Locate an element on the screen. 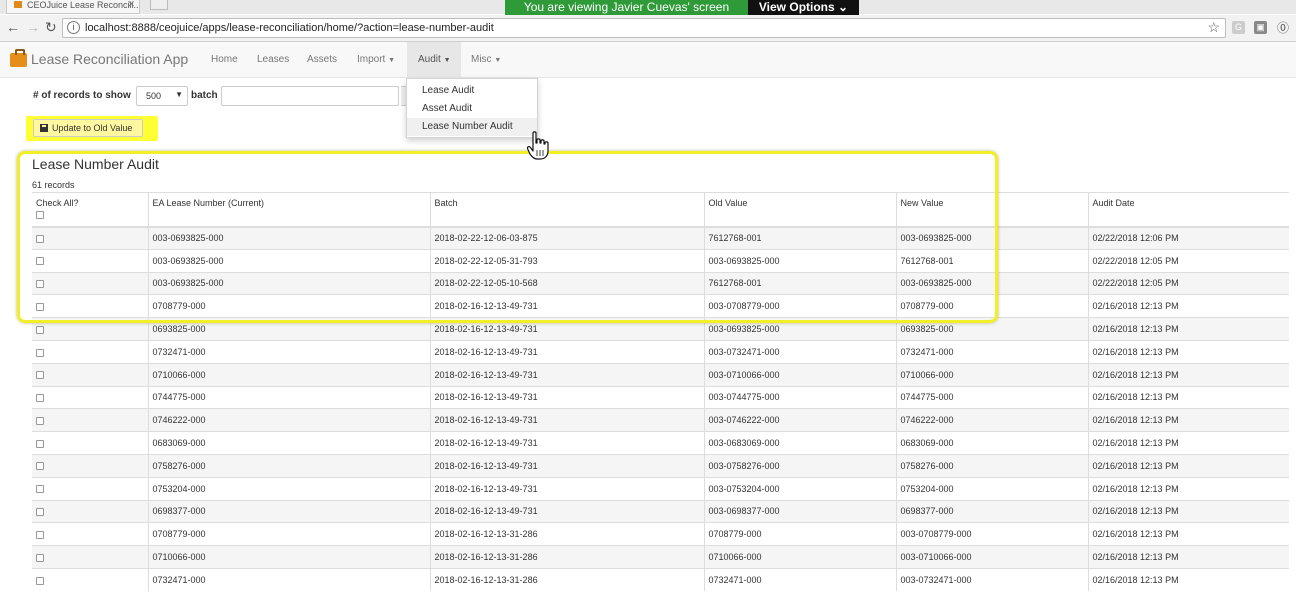 This screenshot has width=1296, height=594. back-arrow-icon: ← is located at coordinates (13, 27).